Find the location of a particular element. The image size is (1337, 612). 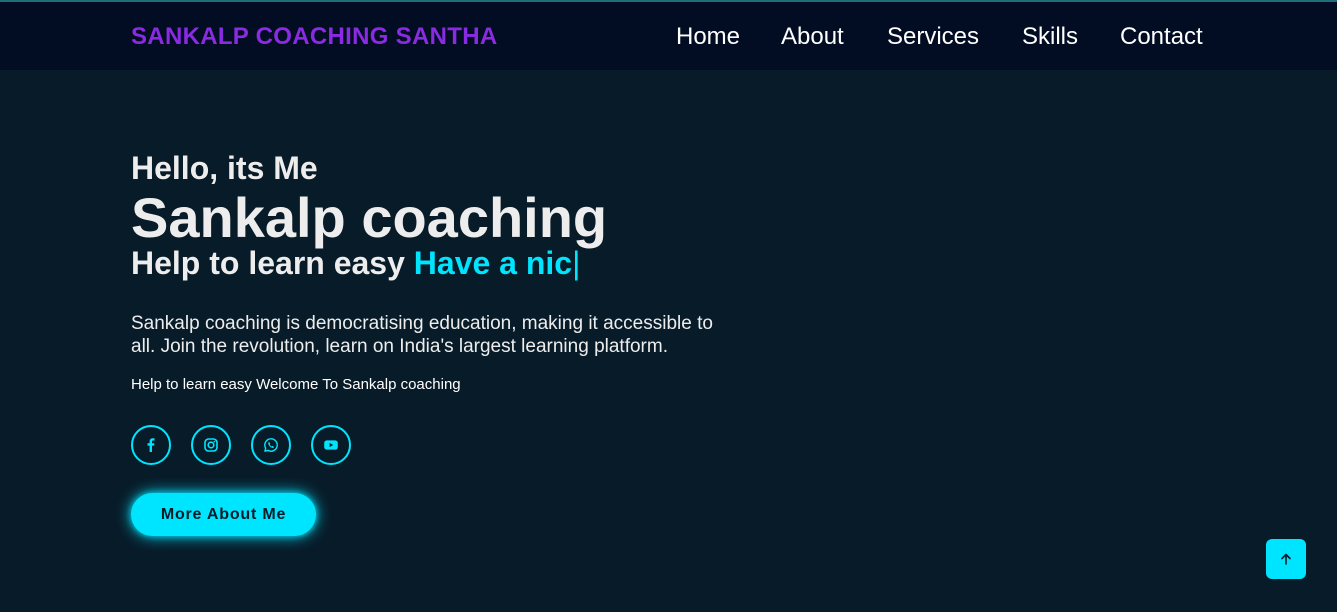

instagram-icon is located at coordinates (211, 445).